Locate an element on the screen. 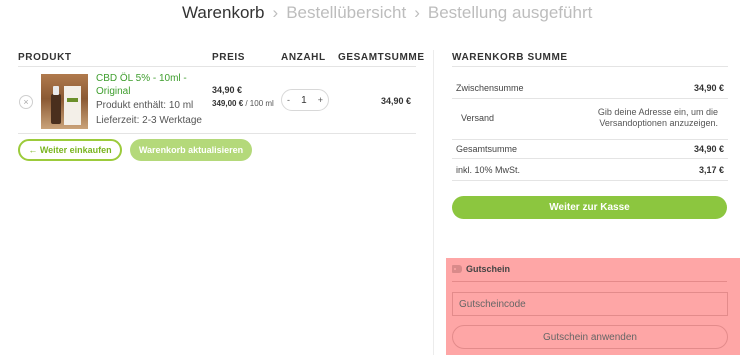  table-header-divider is located at coordinates (217, 66).